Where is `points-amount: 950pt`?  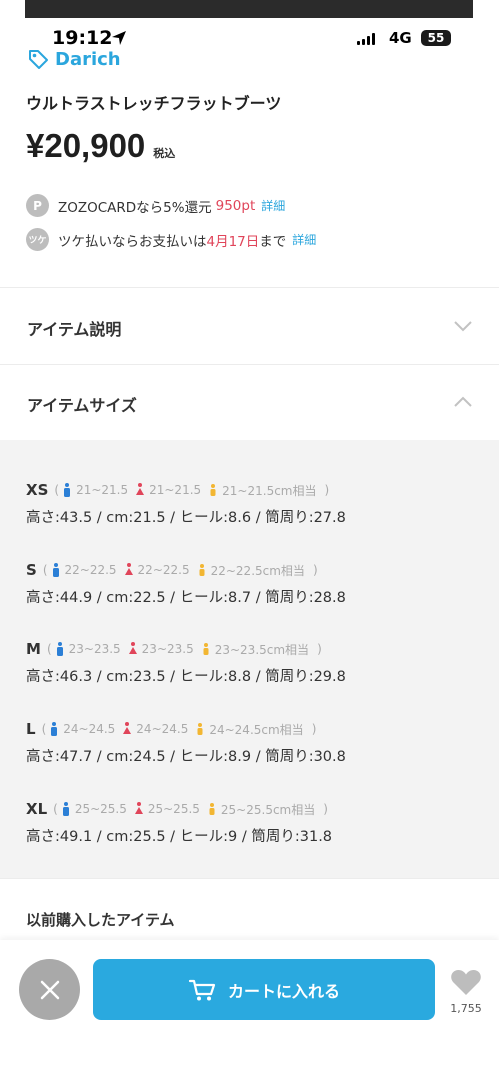 points-amount: 950pt is located at coordinates (235, 205).